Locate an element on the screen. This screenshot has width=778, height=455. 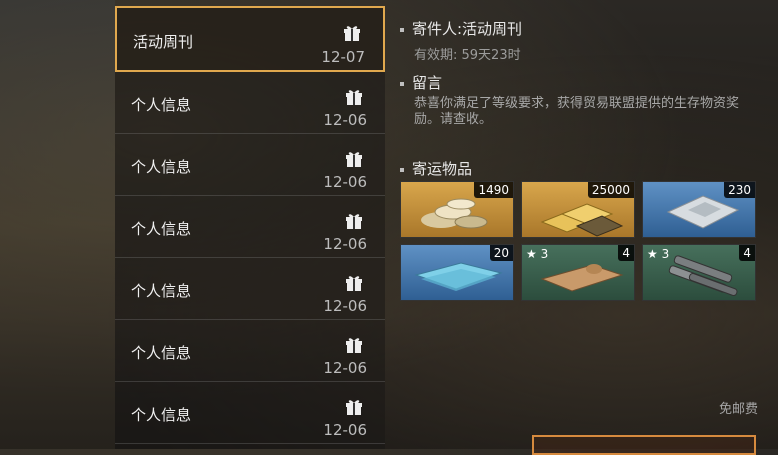
mail-title: 活动周刊 is located at coordinates (163, 42).